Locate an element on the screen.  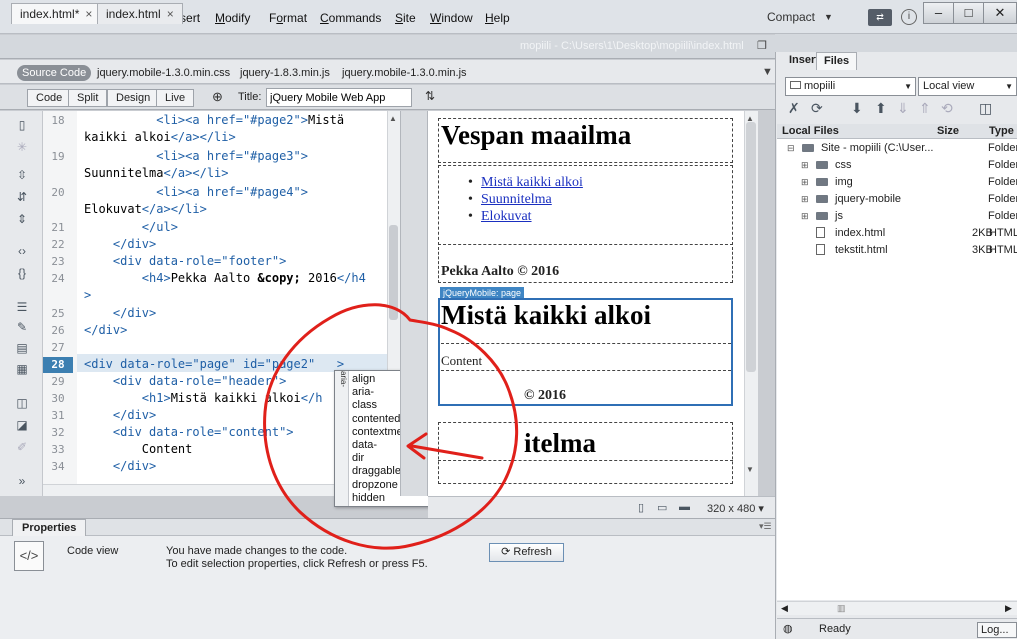
split-view-button: Split is located at coordinates (88, 98).